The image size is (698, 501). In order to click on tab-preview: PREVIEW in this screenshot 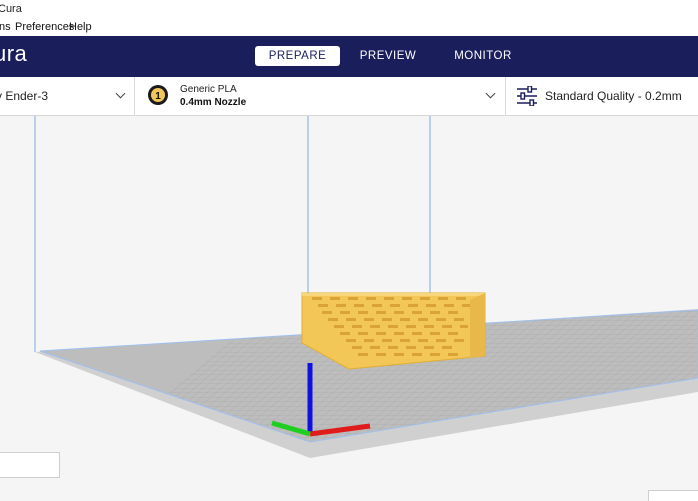, I will do `click(388, 56)`.